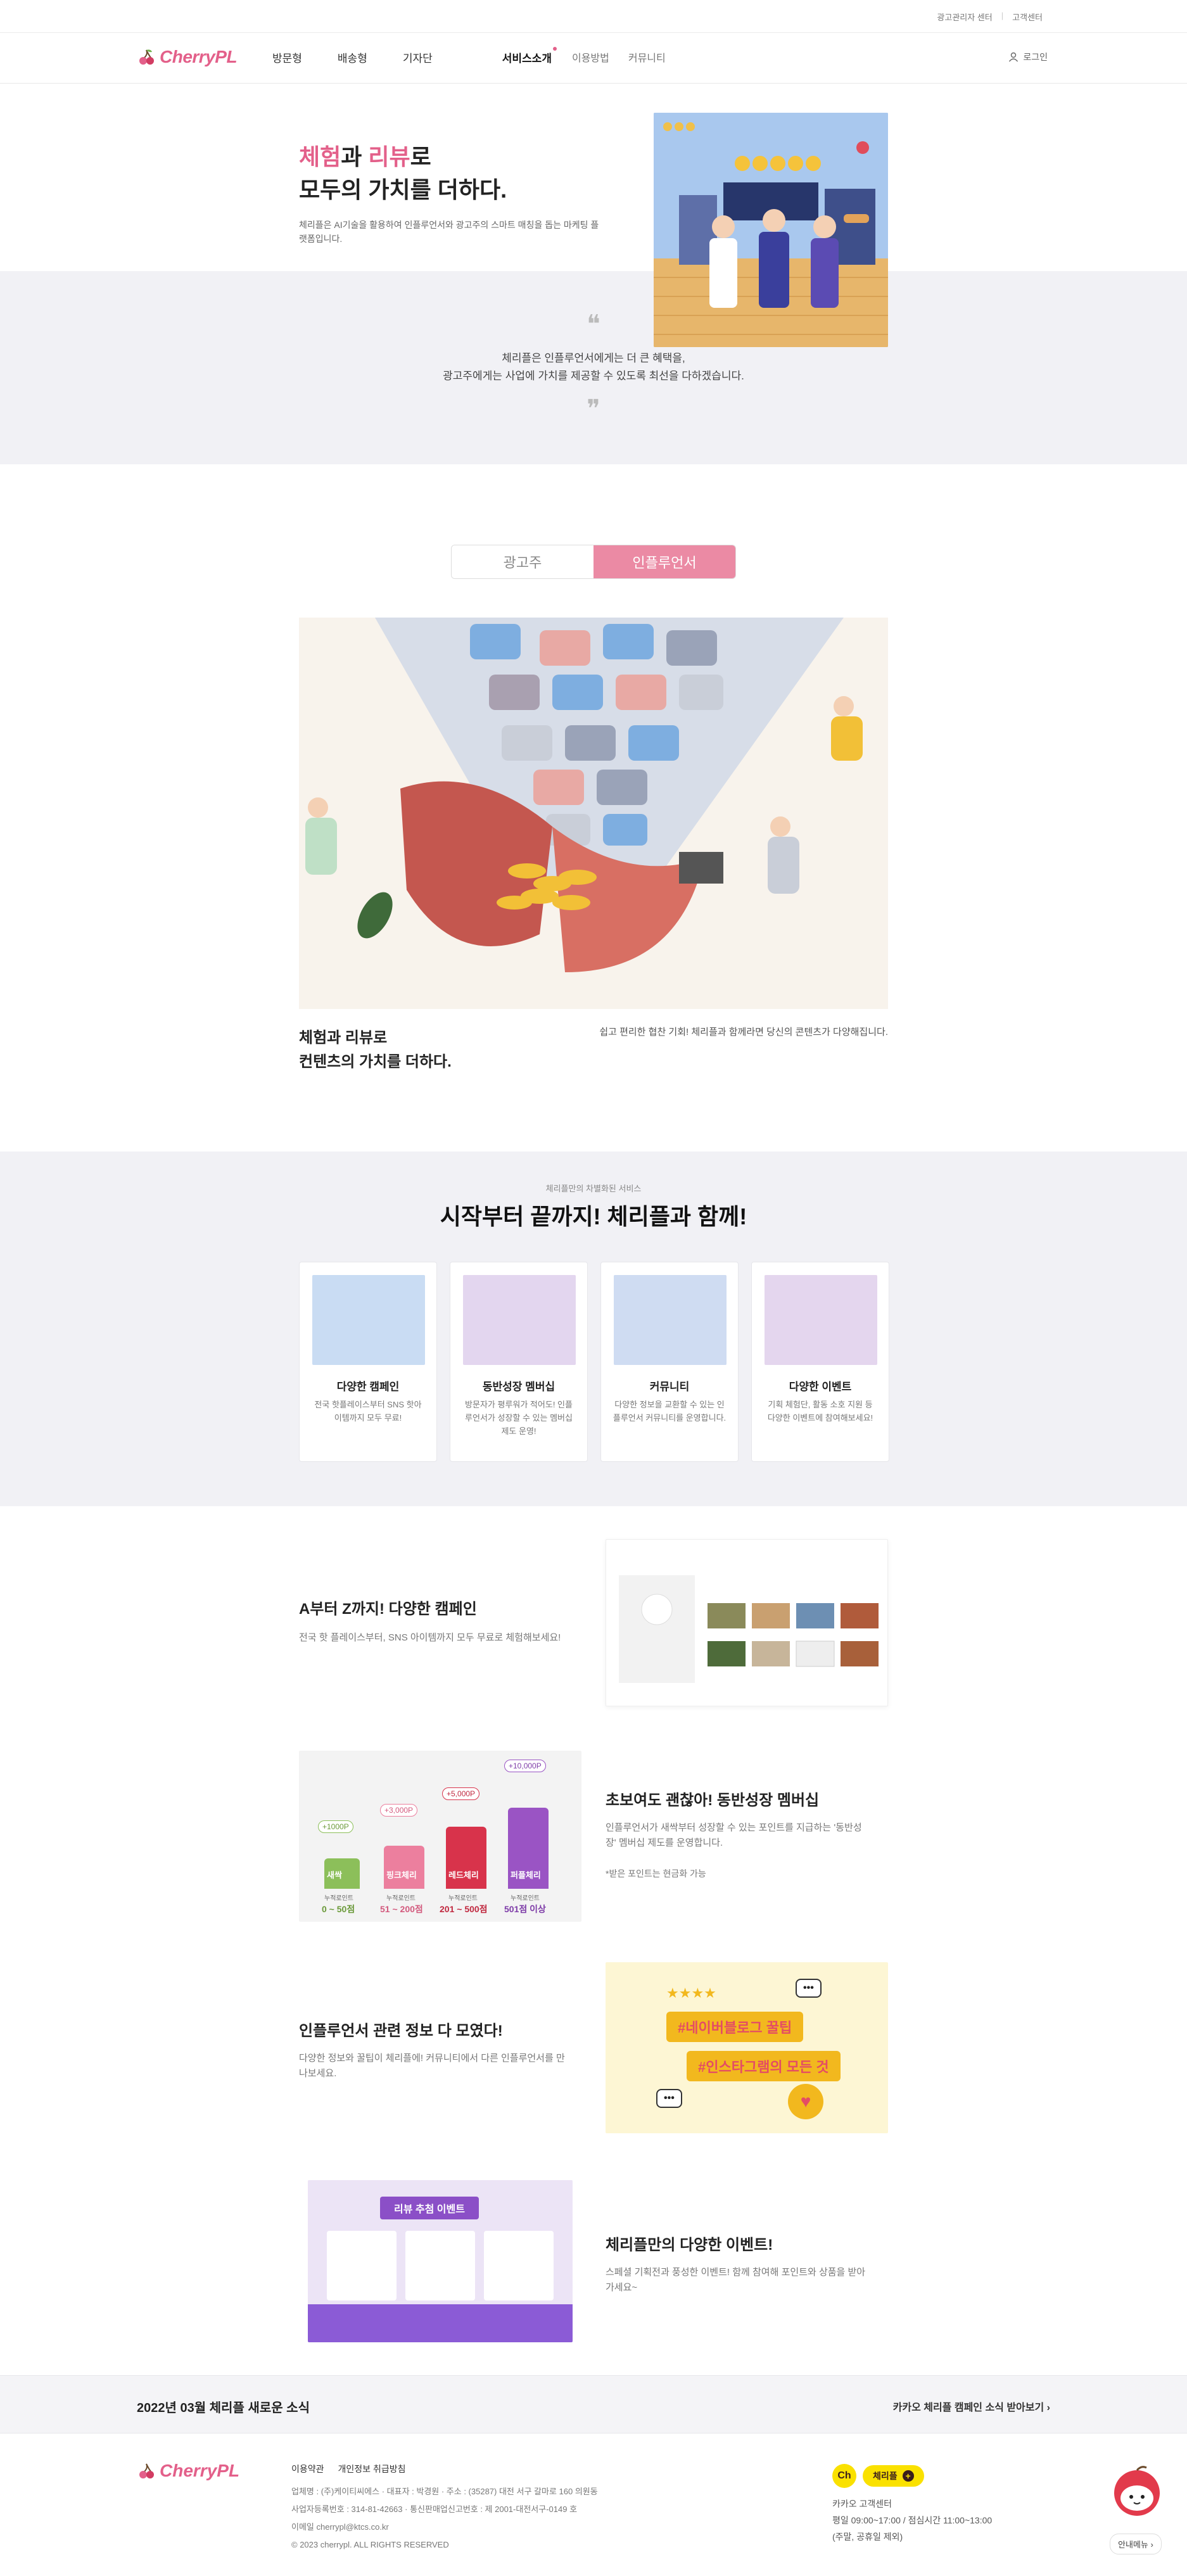 Image resolution: width=1187 pixels, height=2576 pixels. What do you see at coordinates (593, 16) in the screenshot?
I see `utility-bar: 광고관리자 센터 | 고객센터` at bounding box center [593, 16].